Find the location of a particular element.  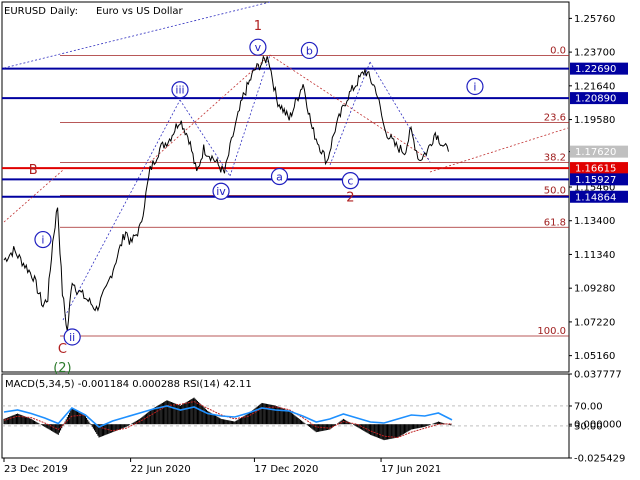

price-level-badge-text: 1.22690 is located at coordinates (595, 69).